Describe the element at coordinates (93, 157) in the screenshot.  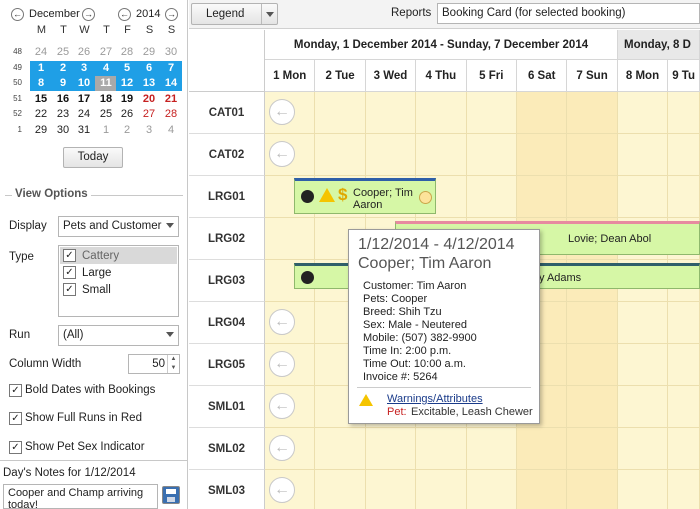
I see `today-button: Today` at that location.